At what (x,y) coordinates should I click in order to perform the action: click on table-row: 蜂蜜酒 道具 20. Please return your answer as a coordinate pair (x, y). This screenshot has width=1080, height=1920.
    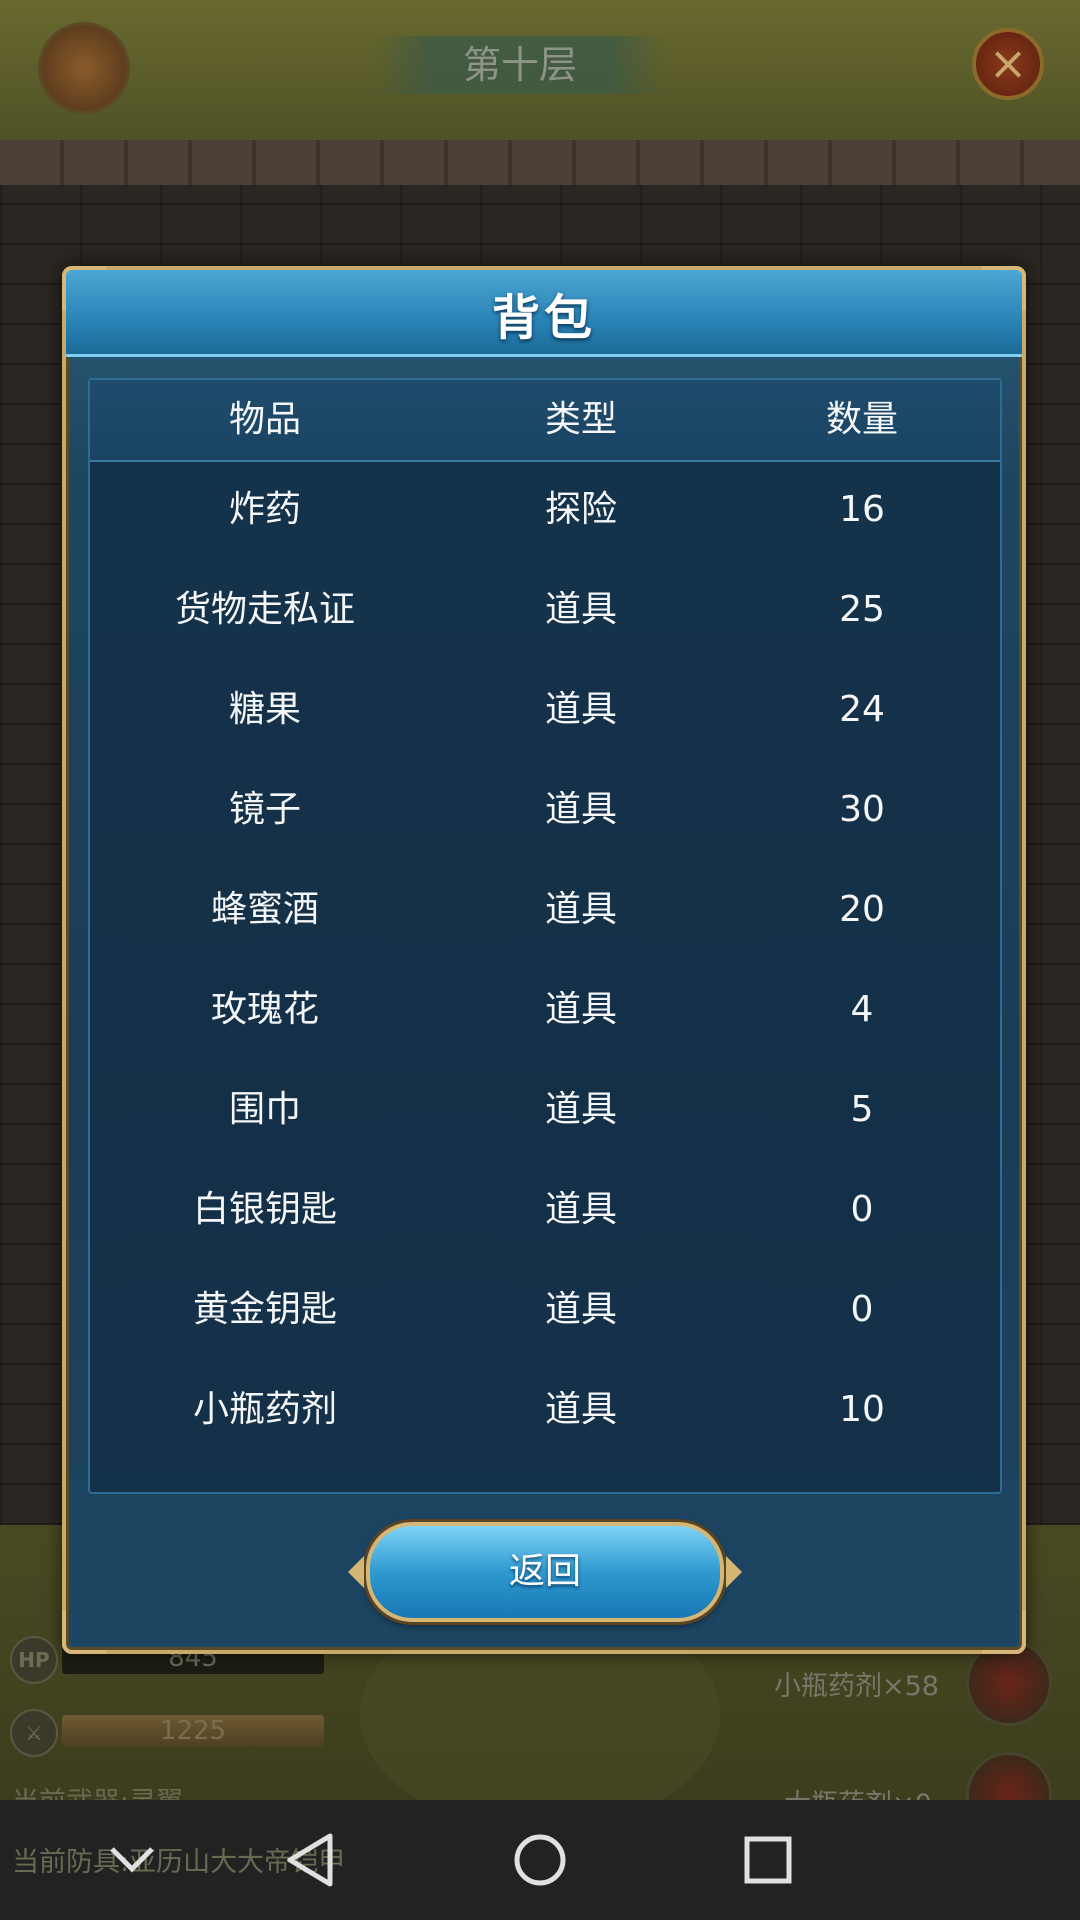
    Looking at the image, I should click on (545, 910).